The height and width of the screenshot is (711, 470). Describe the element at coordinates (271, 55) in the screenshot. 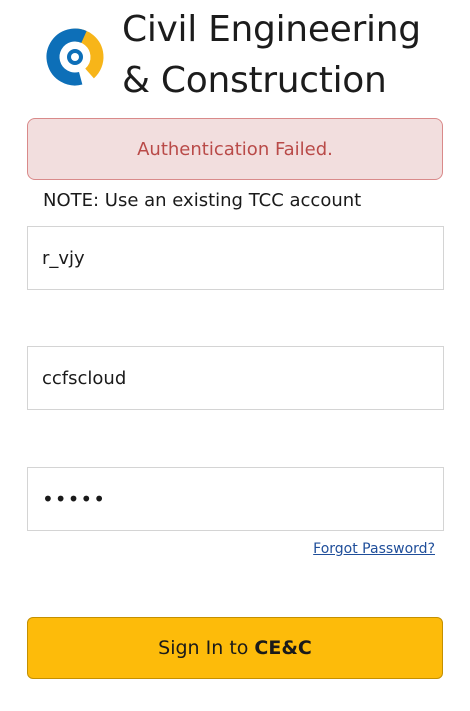

I see `app-title: Civil Engineering & Construction` at that location.